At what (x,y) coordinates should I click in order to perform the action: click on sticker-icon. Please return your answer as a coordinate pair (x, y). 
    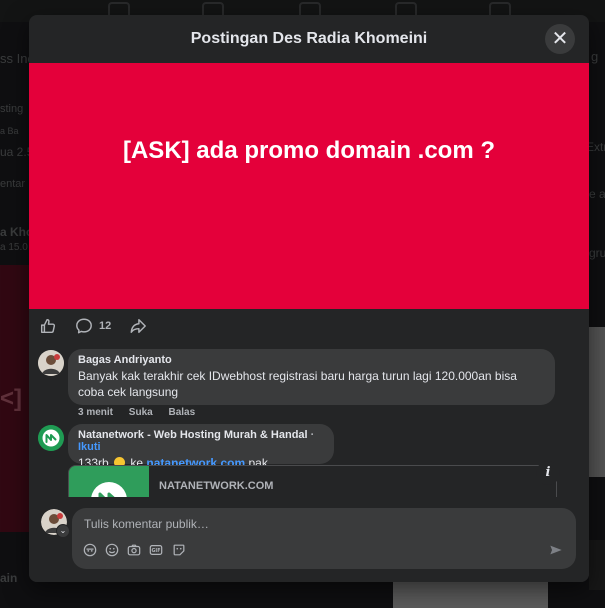
    Looking at the image, I should click on (179, 550).